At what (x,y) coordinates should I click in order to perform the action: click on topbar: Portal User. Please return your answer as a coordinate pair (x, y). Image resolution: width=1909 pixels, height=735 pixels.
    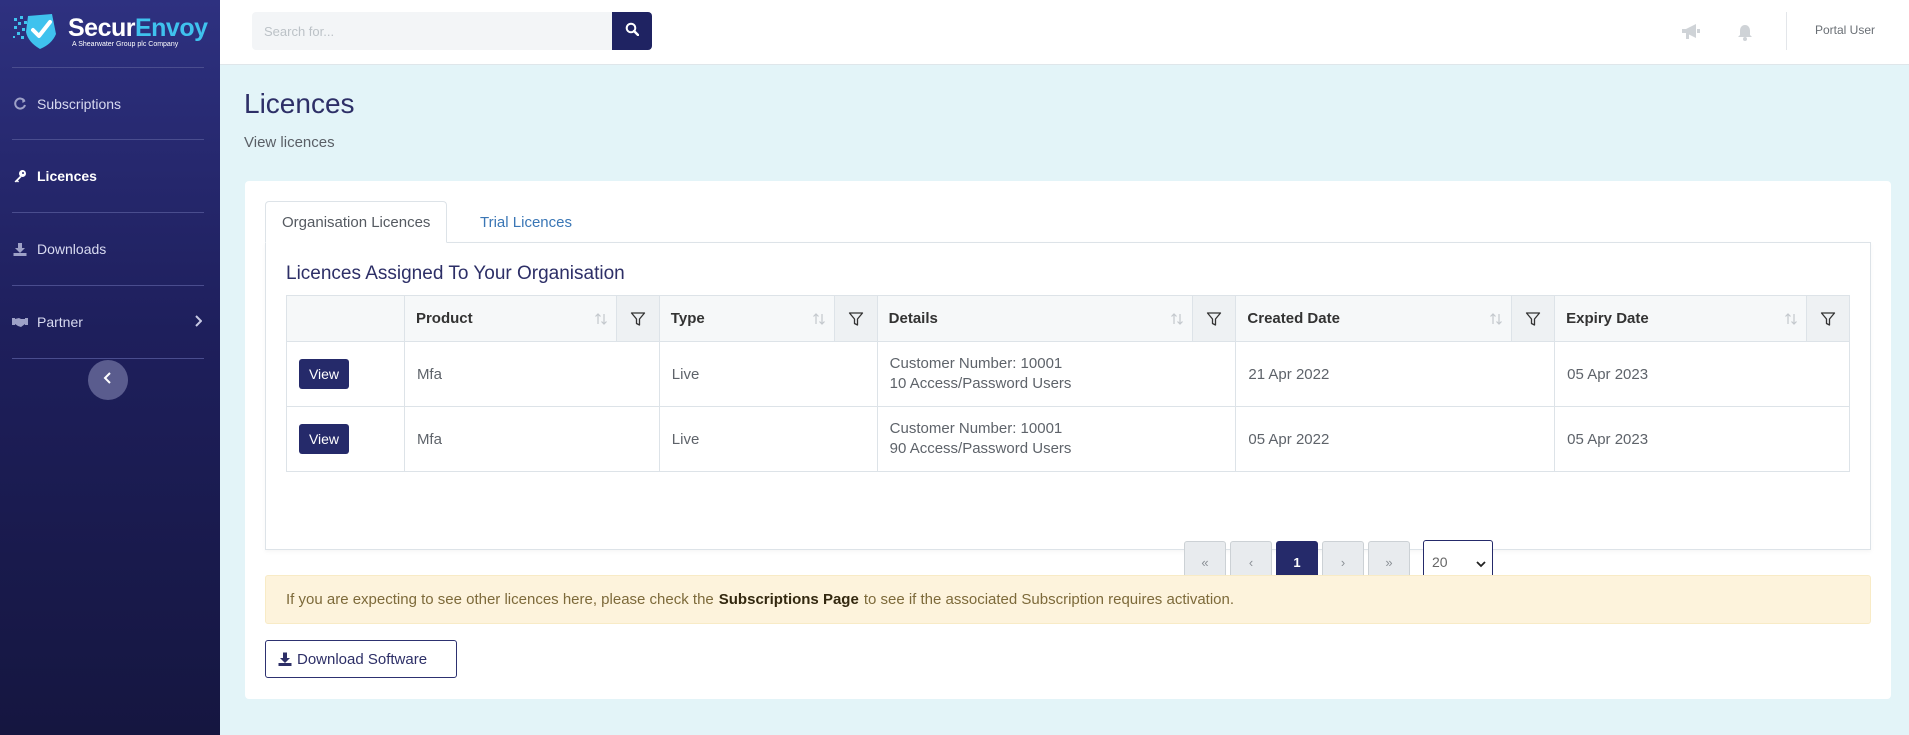
    Looking at the image, I should click on (1064, 32).